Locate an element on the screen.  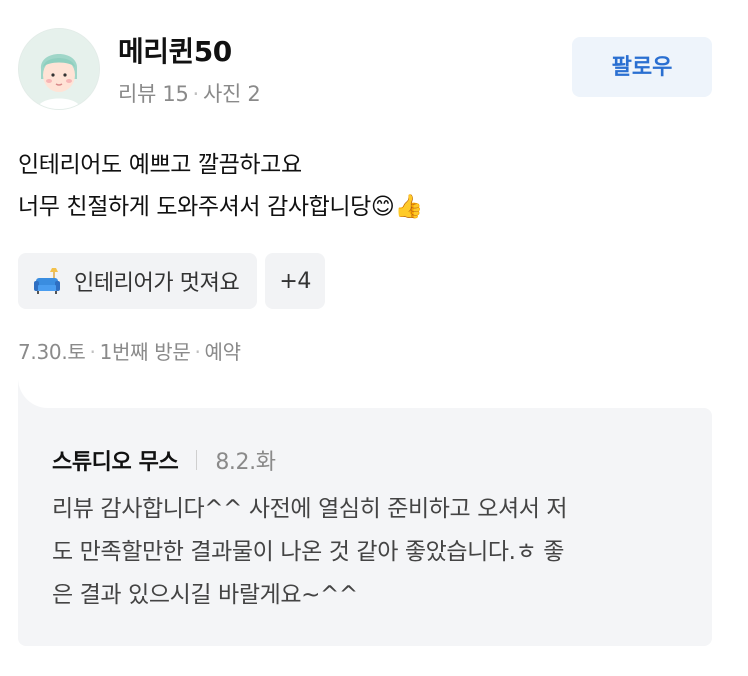
tag-label: 인테리어가 멋져요 is located at coordinates (157, 283).